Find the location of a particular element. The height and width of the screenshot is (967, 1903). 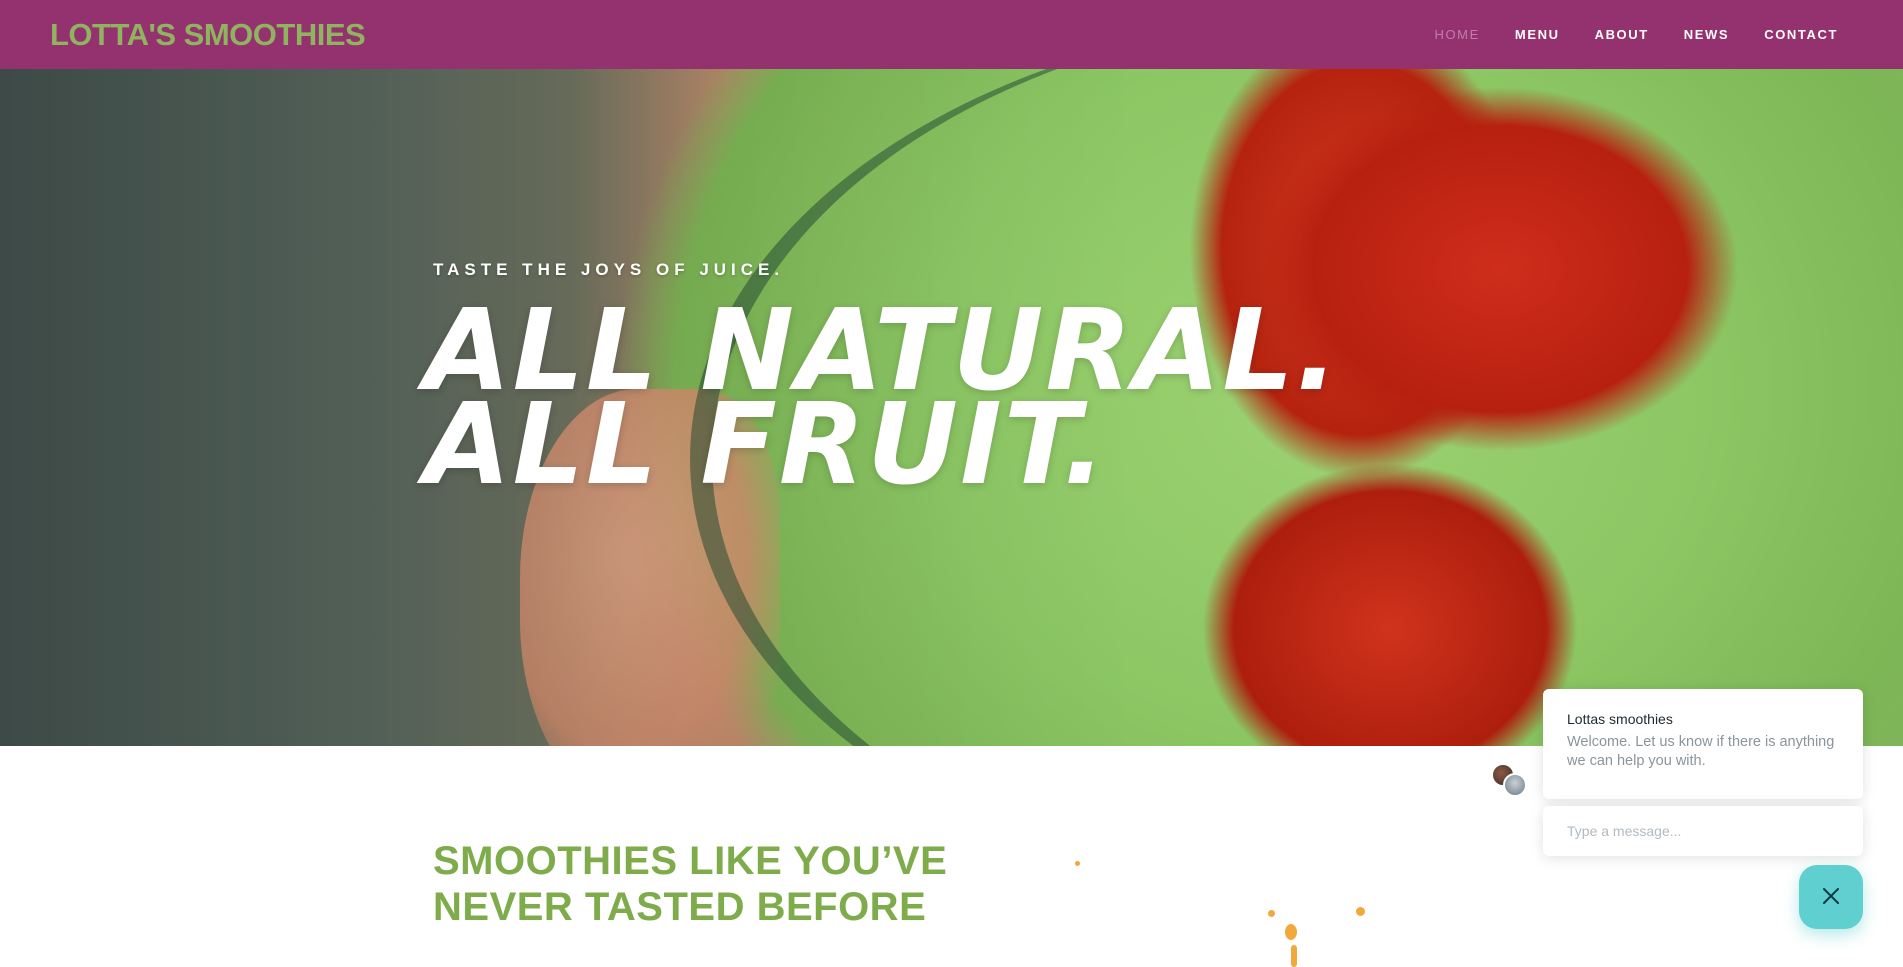

close-icon is located at coordinates (1831, 897).